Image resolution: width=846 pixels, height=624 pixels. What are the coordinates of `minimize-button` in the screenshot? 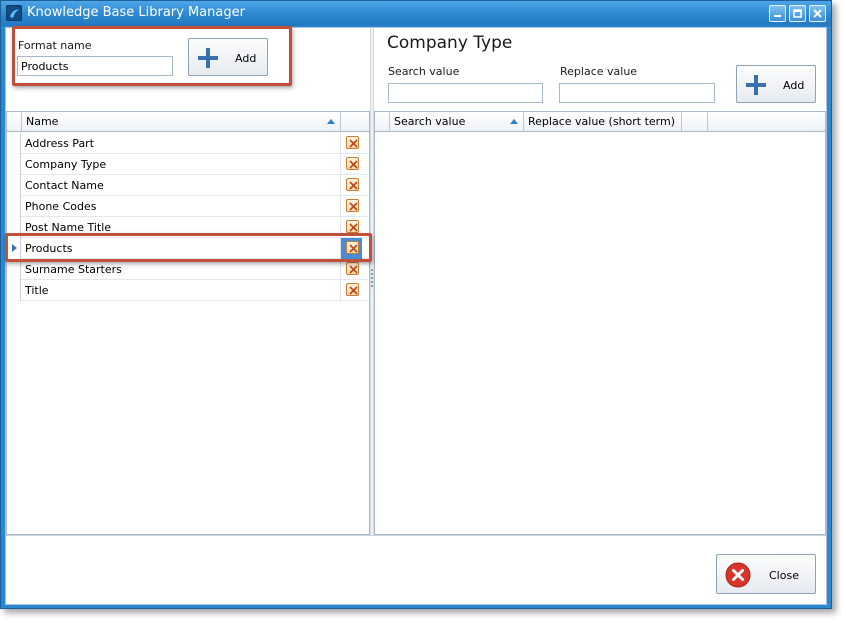 It's located at (777, 13).